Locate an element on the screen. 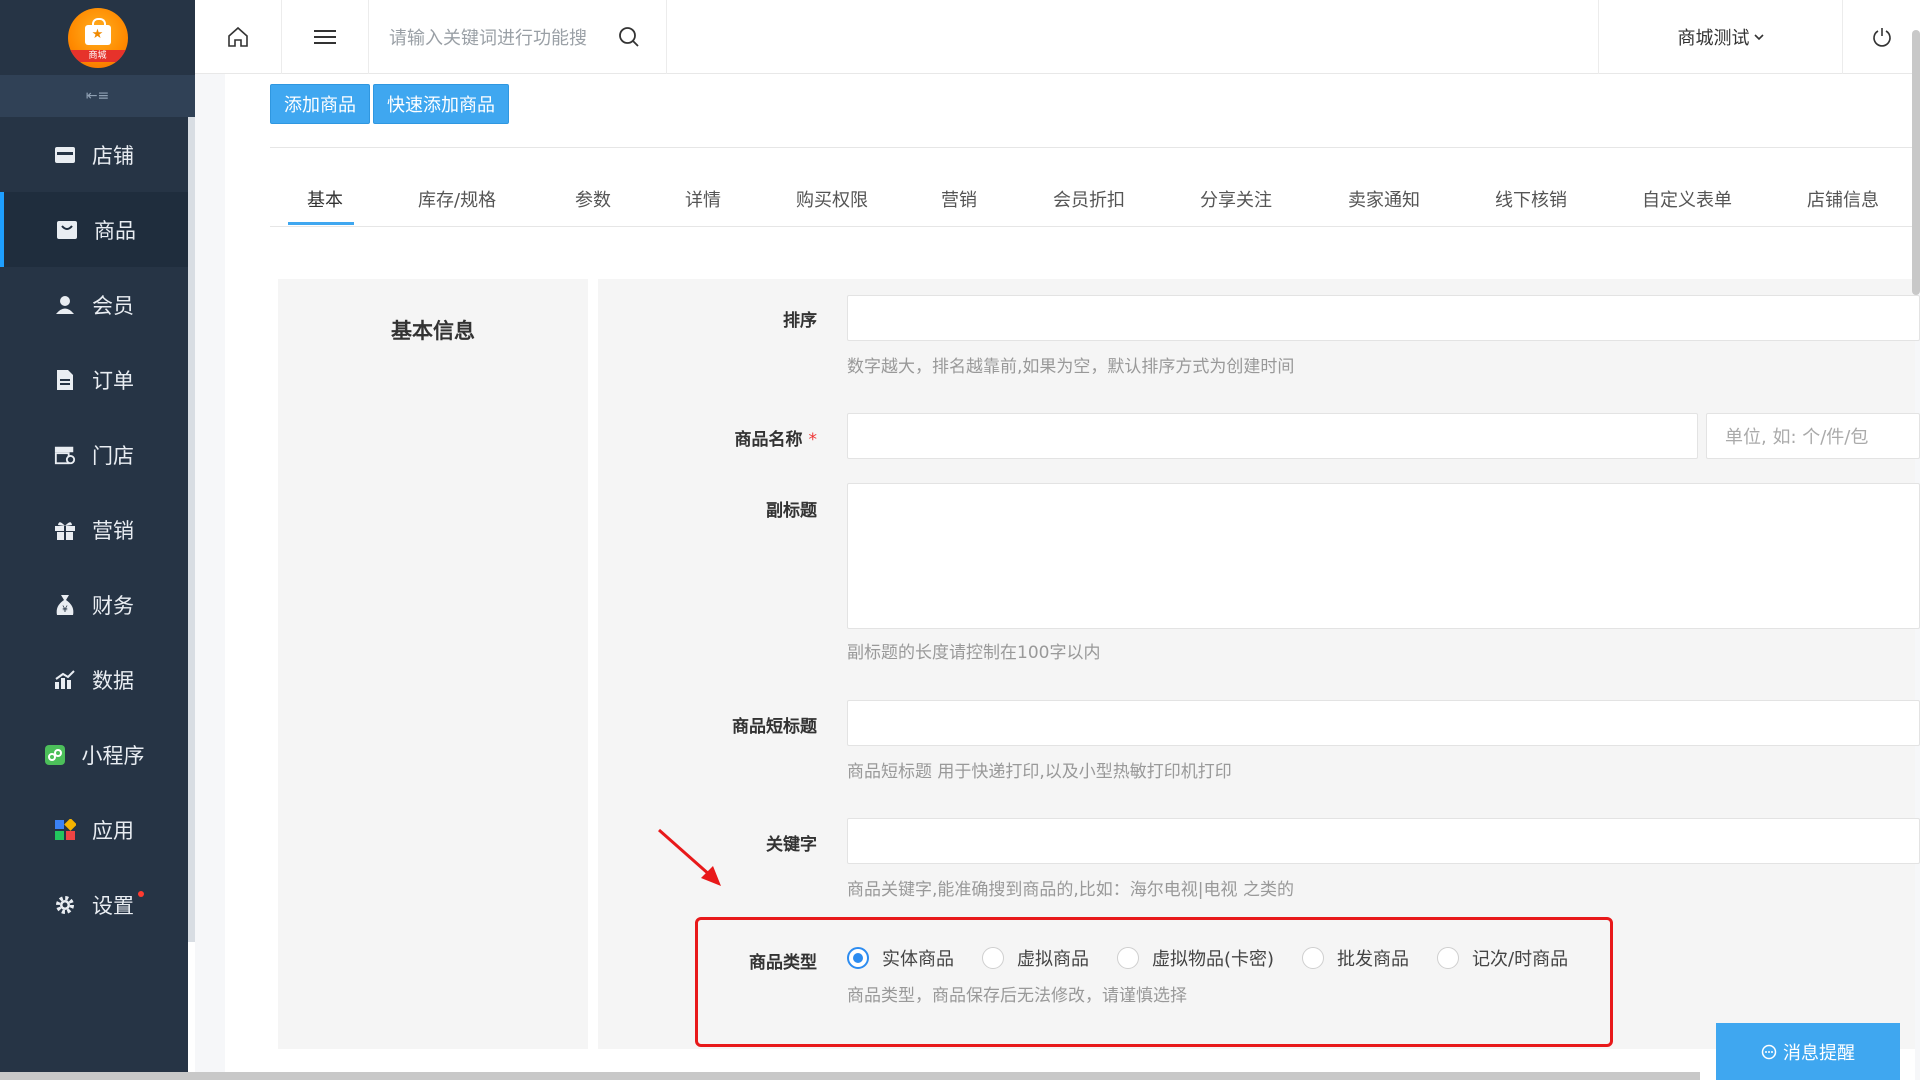 This screenshot has width=1920, height=1080. message-reminder-label: 消息提醒 is located at coordinates (1819, 1053).